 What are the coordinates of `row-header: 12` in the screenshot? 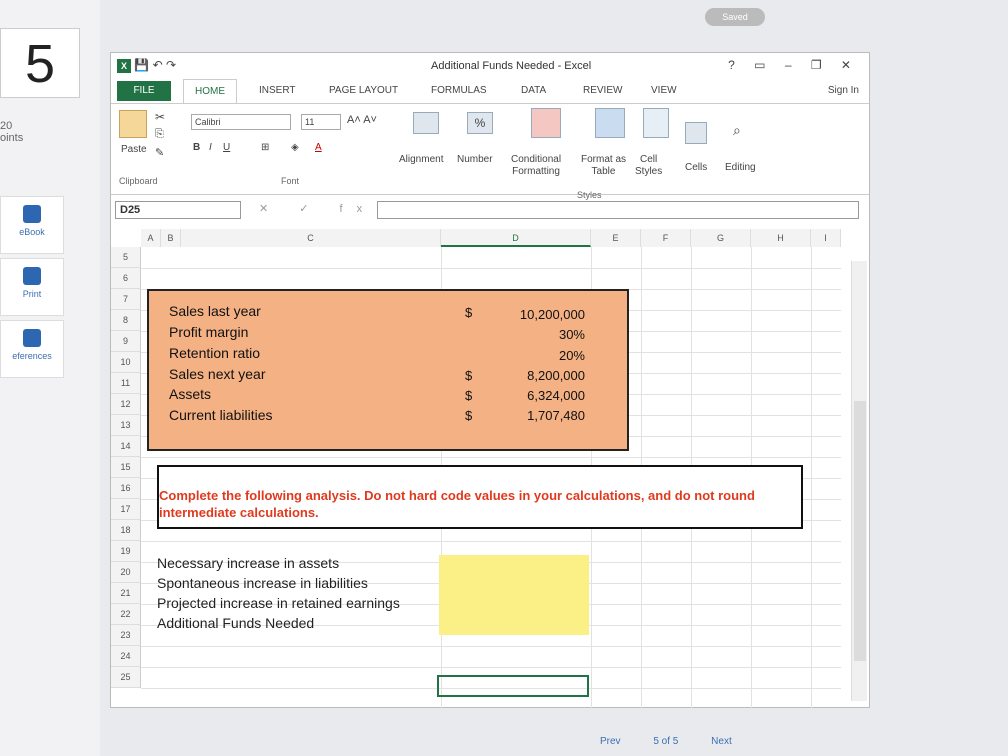 It's located at (126, 404).